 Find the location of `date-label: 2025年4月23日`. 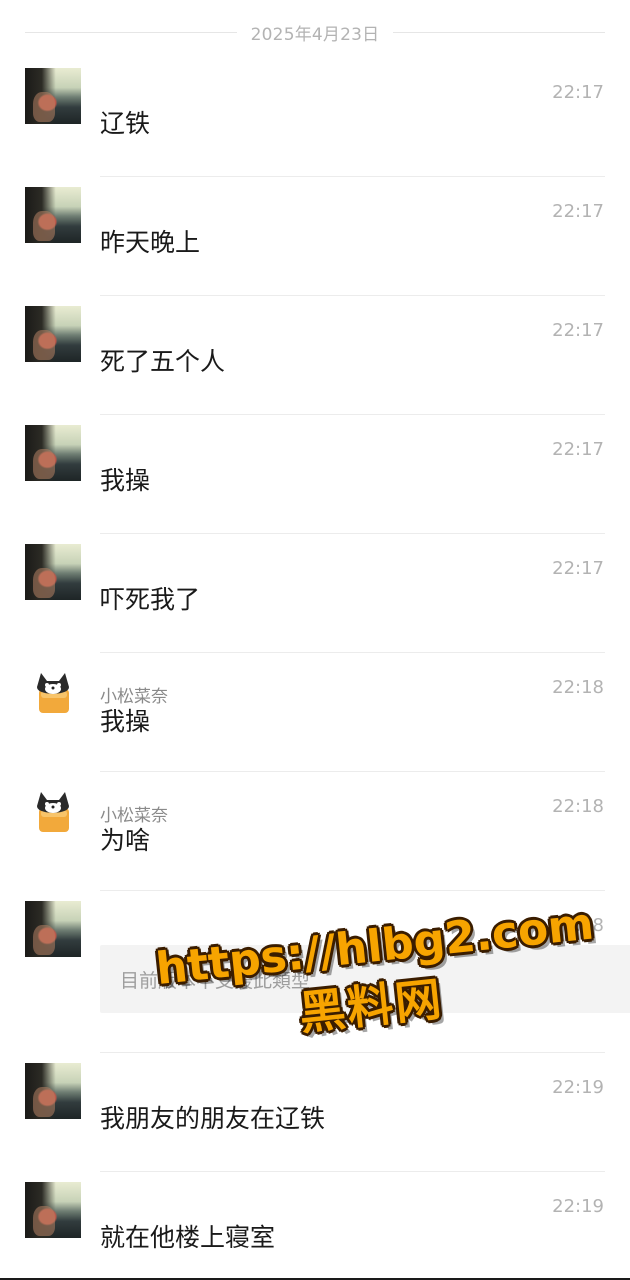

date-label: 2025年4月23日 is located at coordinates (315, 34).